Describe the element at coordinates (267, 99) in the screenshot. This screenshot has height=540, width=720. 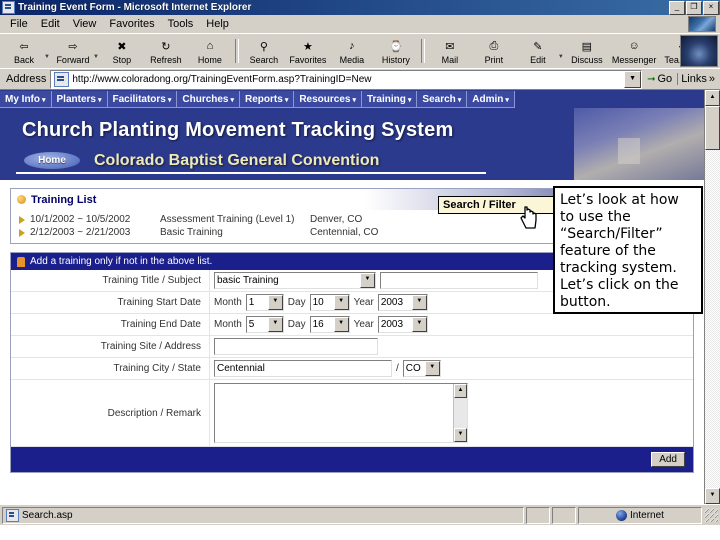
I see `nav-item-reports: Reports ▾` at that location.